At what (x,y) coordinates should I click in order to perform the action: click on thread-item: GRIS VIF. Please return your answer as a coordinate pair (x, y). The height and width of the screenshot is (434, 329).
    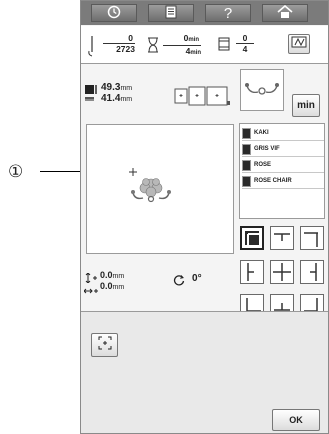
    Looking at the image, I should click on (283, 149).